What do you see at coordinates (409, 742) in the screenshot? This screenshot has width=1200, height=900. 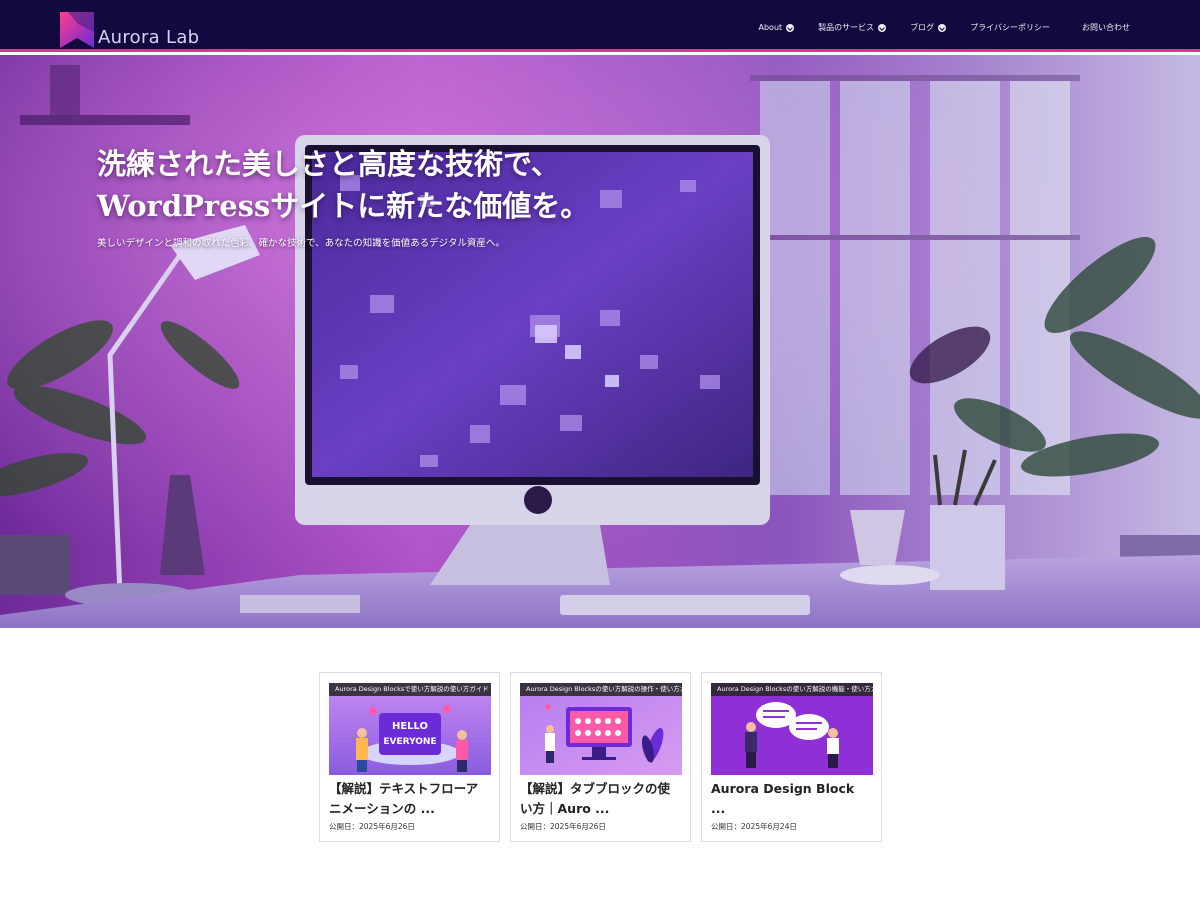 I see `thumb-everyone-text: EVERYONE` at bounding box center [409, 742].